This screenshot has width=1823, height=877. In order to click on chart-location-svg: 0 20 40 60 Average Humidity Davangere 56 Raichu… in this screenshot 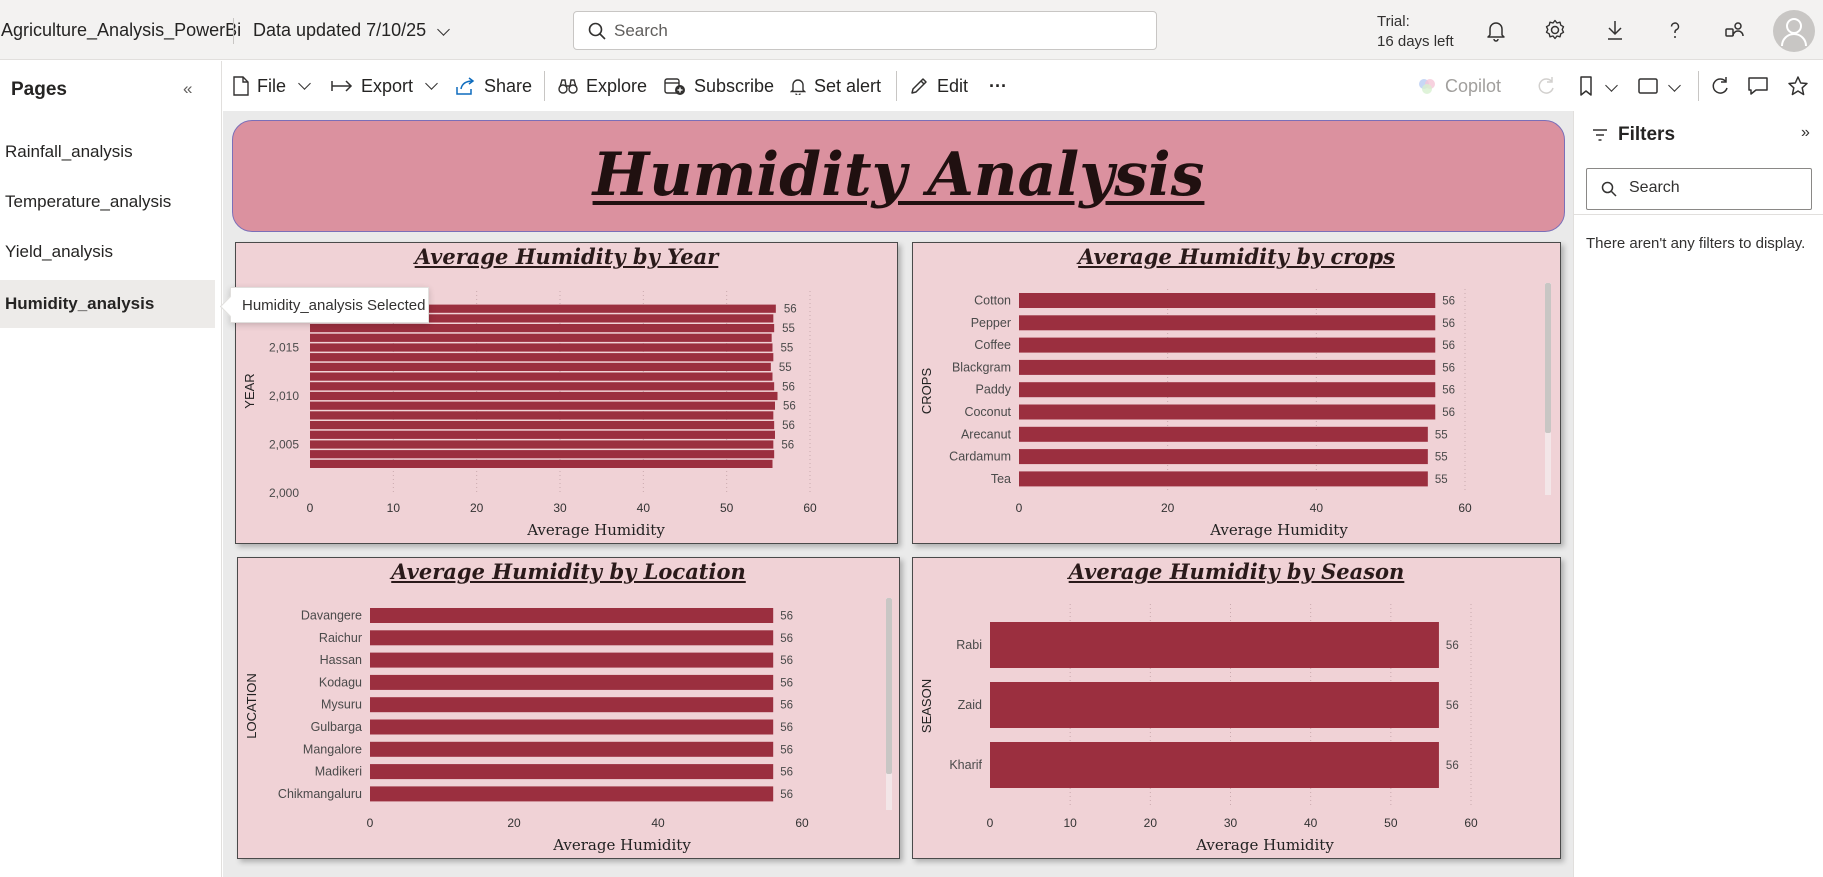, I will do `click(568, 726)`.